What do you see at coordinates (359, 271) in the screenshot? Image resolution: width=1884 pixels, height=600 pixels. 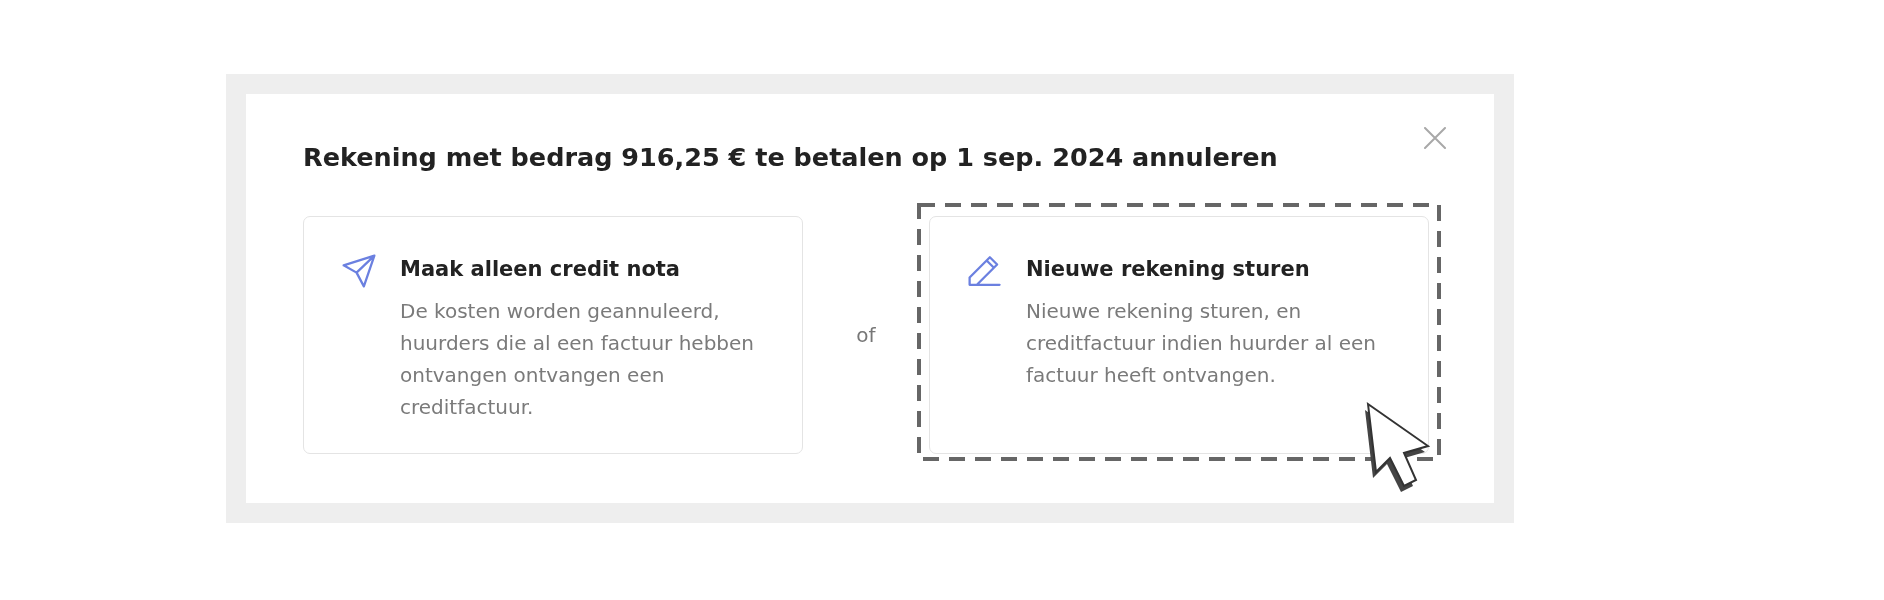 I see `paper-plane-icon` at bounding box center [359, 271].